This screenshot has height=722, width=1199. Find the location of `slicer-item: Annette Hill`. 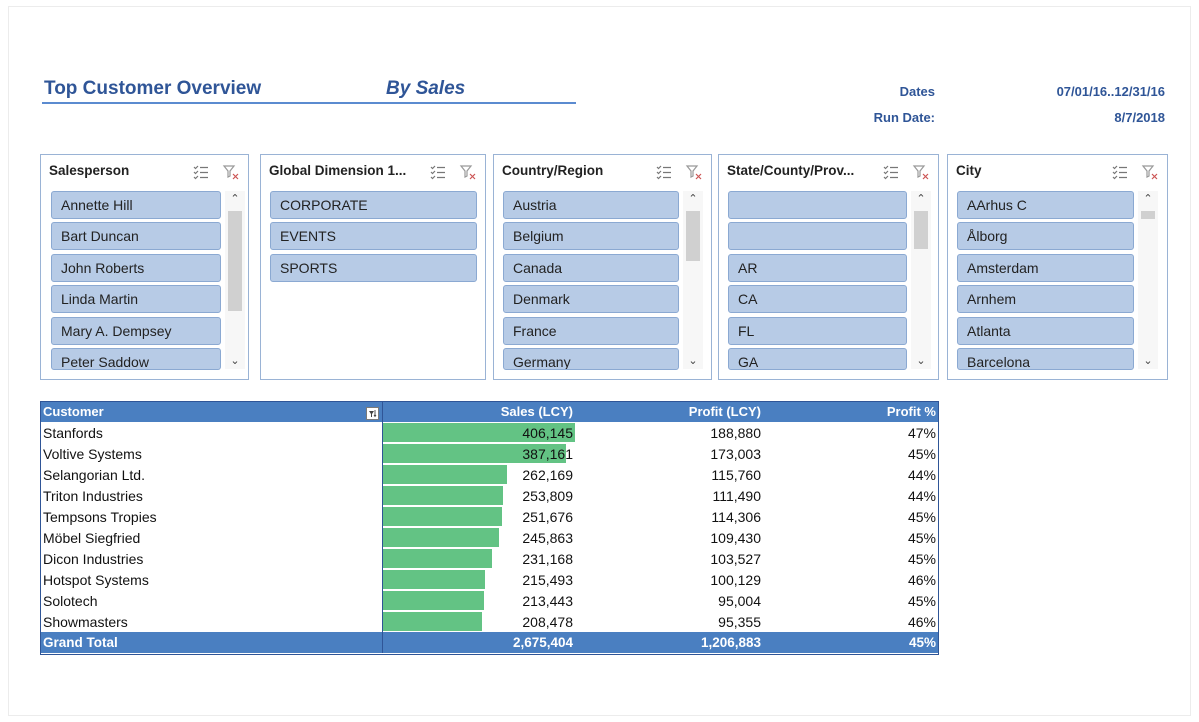

slicer-item: Annette Hill is located at coordinates (136, 205).